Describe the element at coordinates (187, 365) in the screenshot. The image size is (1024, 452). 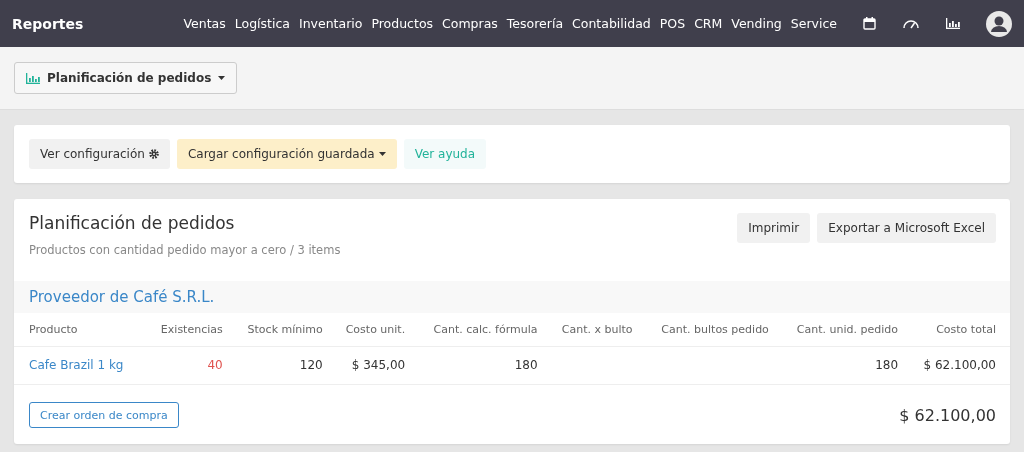
I see `table-cell: 40` at that location.